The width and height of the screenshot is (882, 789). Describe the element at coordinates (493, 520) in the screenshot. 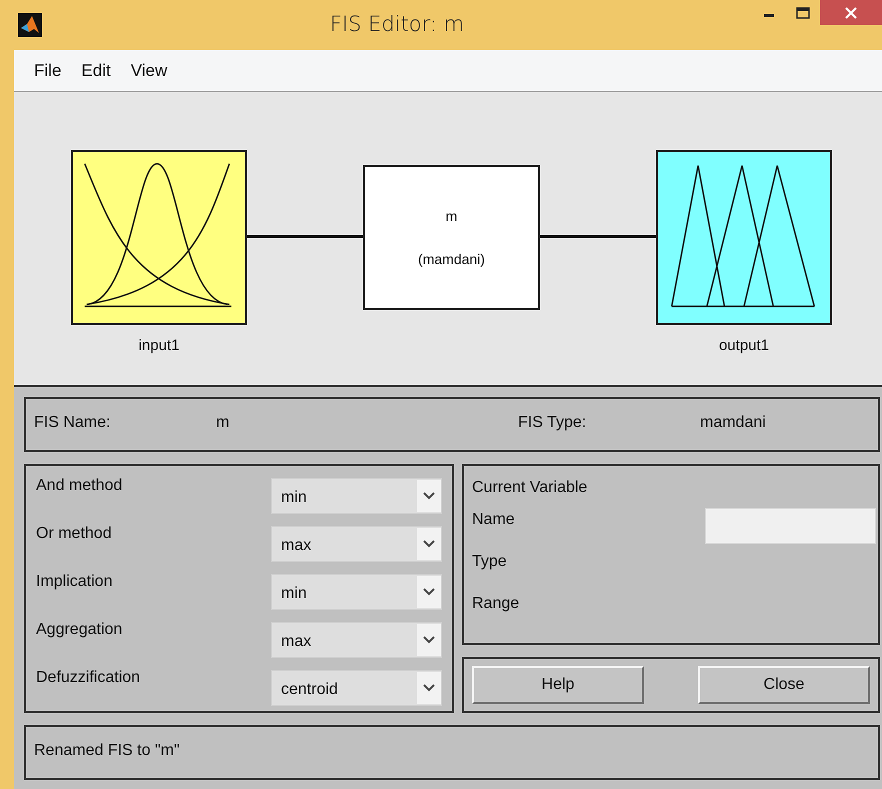

I see `field-label: Name` at that location.